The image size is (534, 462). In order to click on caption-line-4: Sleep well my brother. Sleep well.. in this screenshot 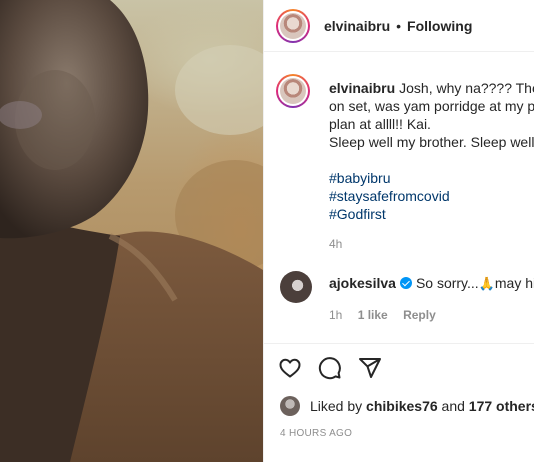, I will do `click(431, 142)`.